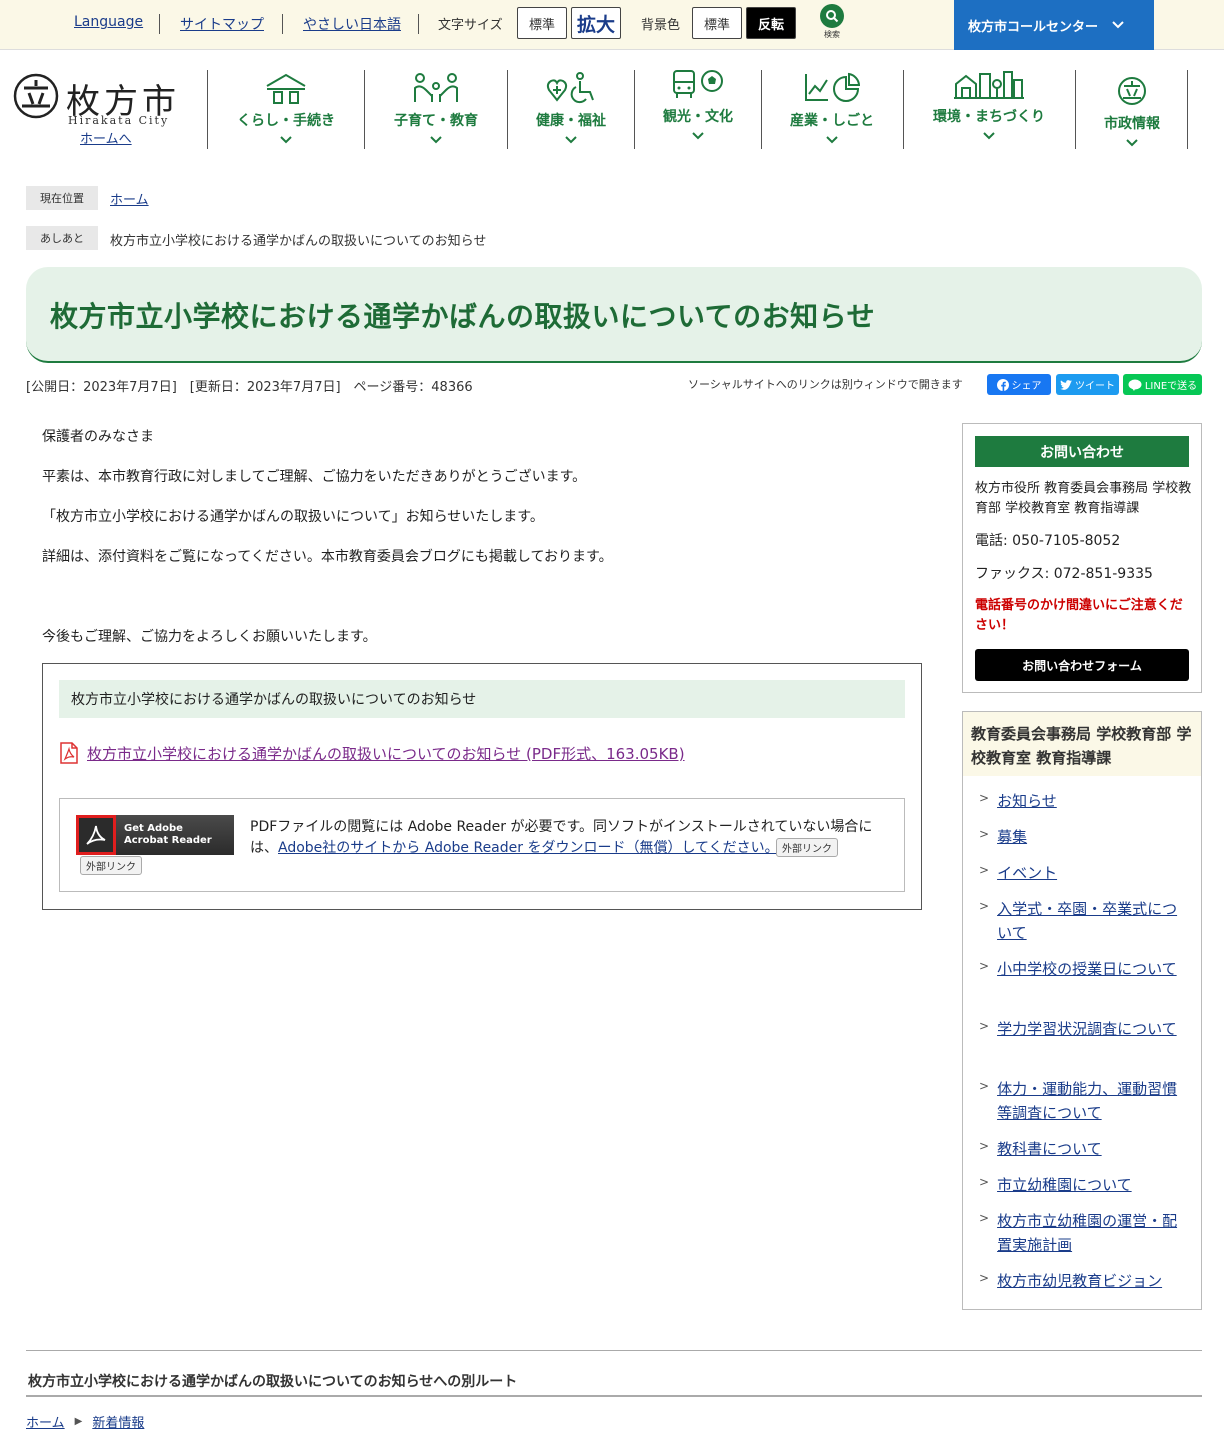 This screenshot has height=1430, width=1224. What do you see at coordinates (771, 23) in the screenshot?
I see `bg-invert-button: 反転` at bounding box center [771, 23].